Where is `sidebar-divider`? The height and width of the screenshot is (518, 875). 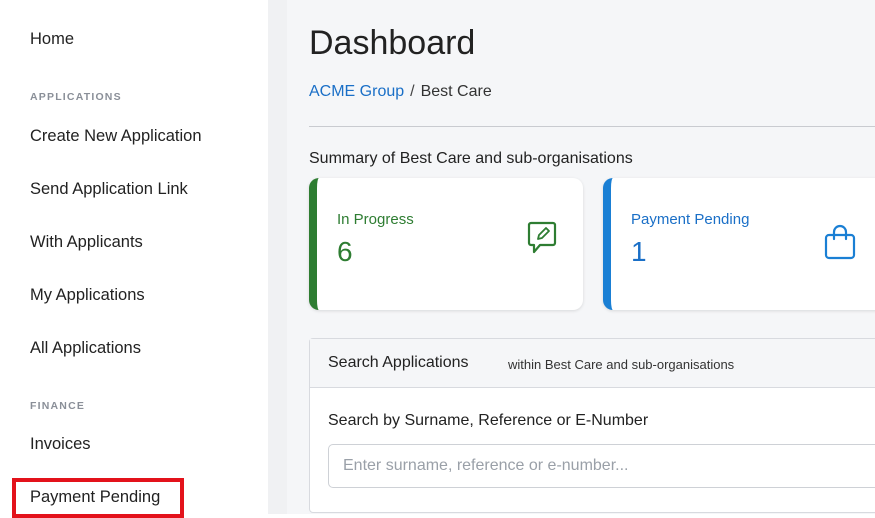
sidebar-divider is located at coordinates (277, 257).